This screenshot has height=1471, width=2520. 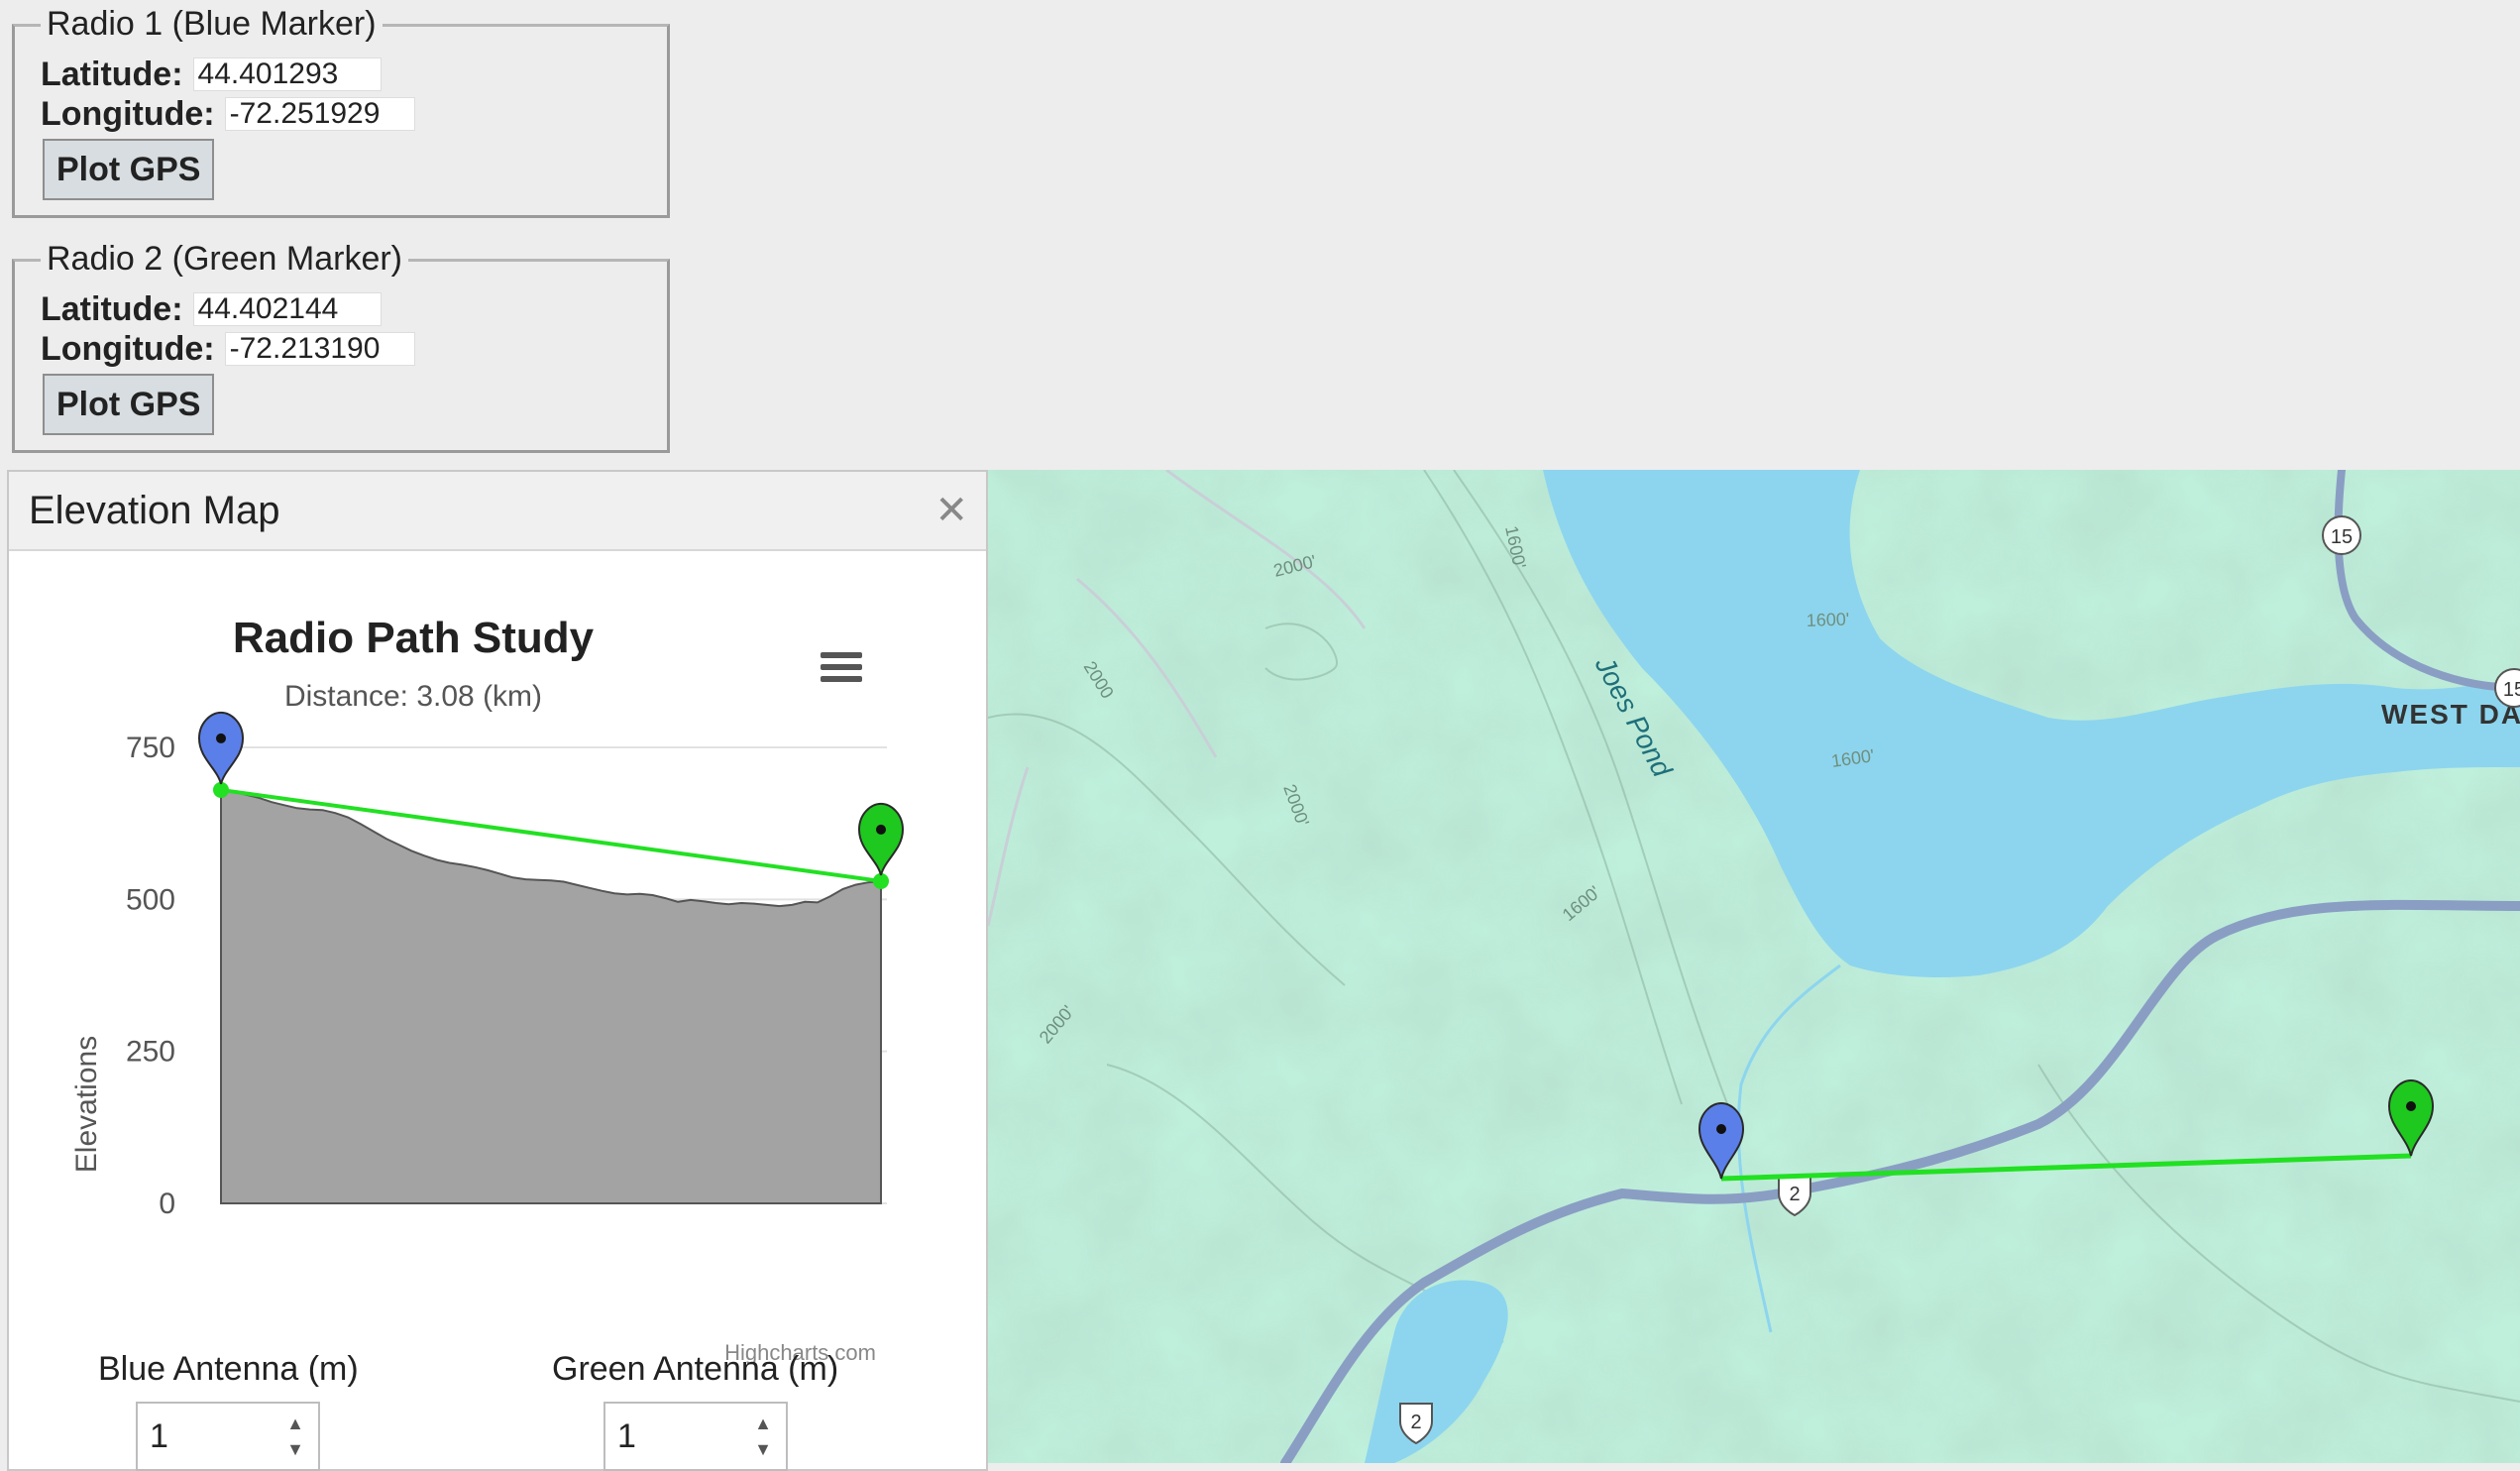 I want to click on los-end-point, so click(x=881, y=881).